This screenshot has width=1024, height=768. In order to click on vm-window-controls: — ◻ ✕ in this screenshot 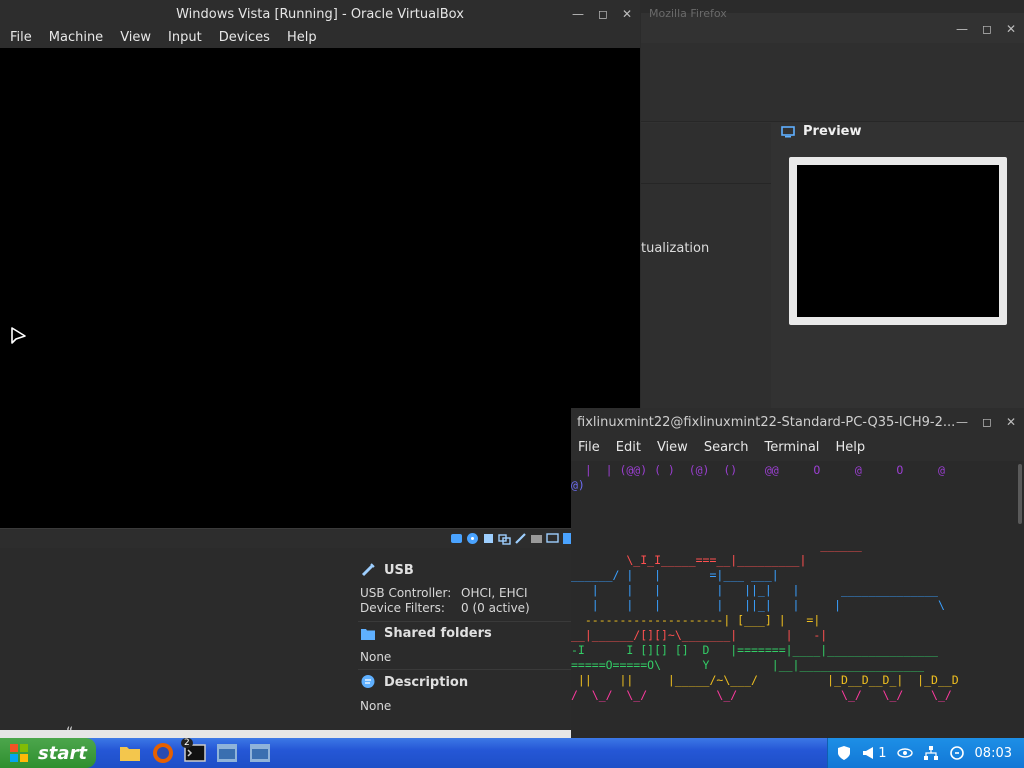, I will do `click(602, 14)`.